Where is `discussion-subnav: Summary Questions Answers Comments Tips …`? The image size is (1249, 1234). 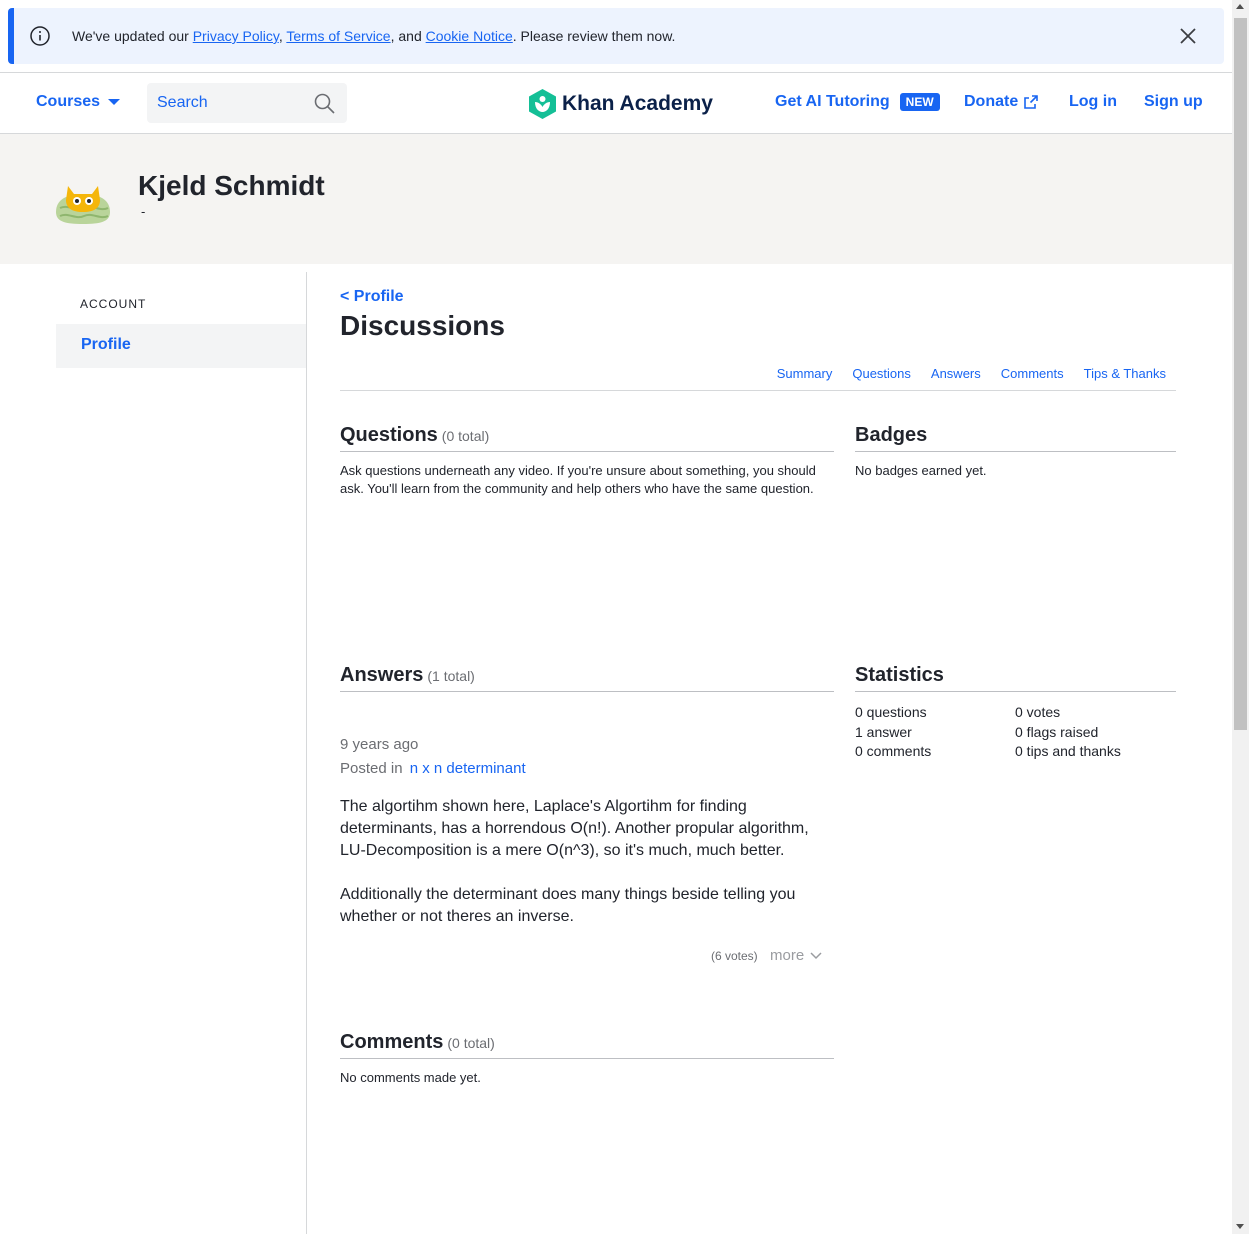 discussion-subnav: Summary Questions Answers Comments Tips … is located at coordinates (971, 373).